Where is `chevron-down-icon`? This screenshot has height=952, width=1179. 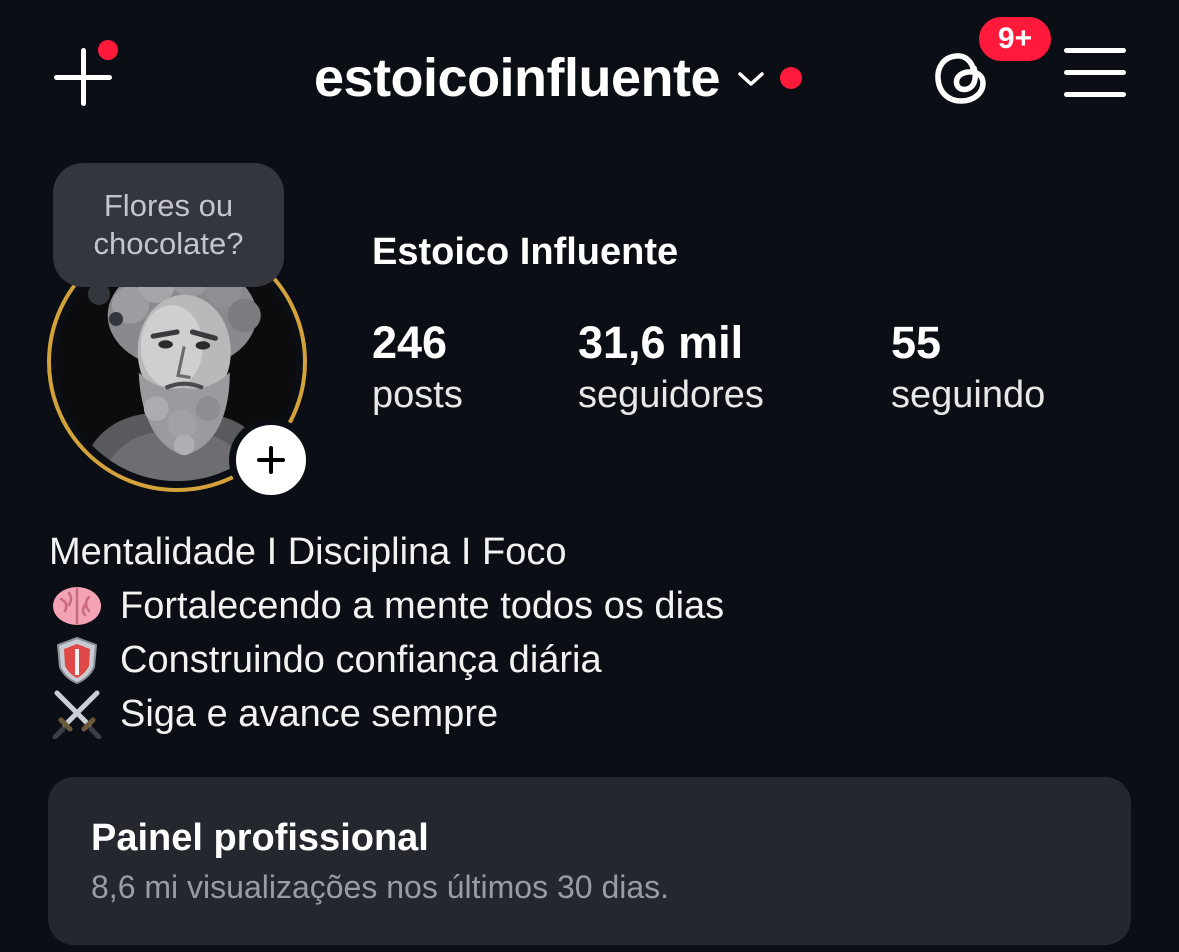
chevron-down-icon is located at coordinates (751, 79).